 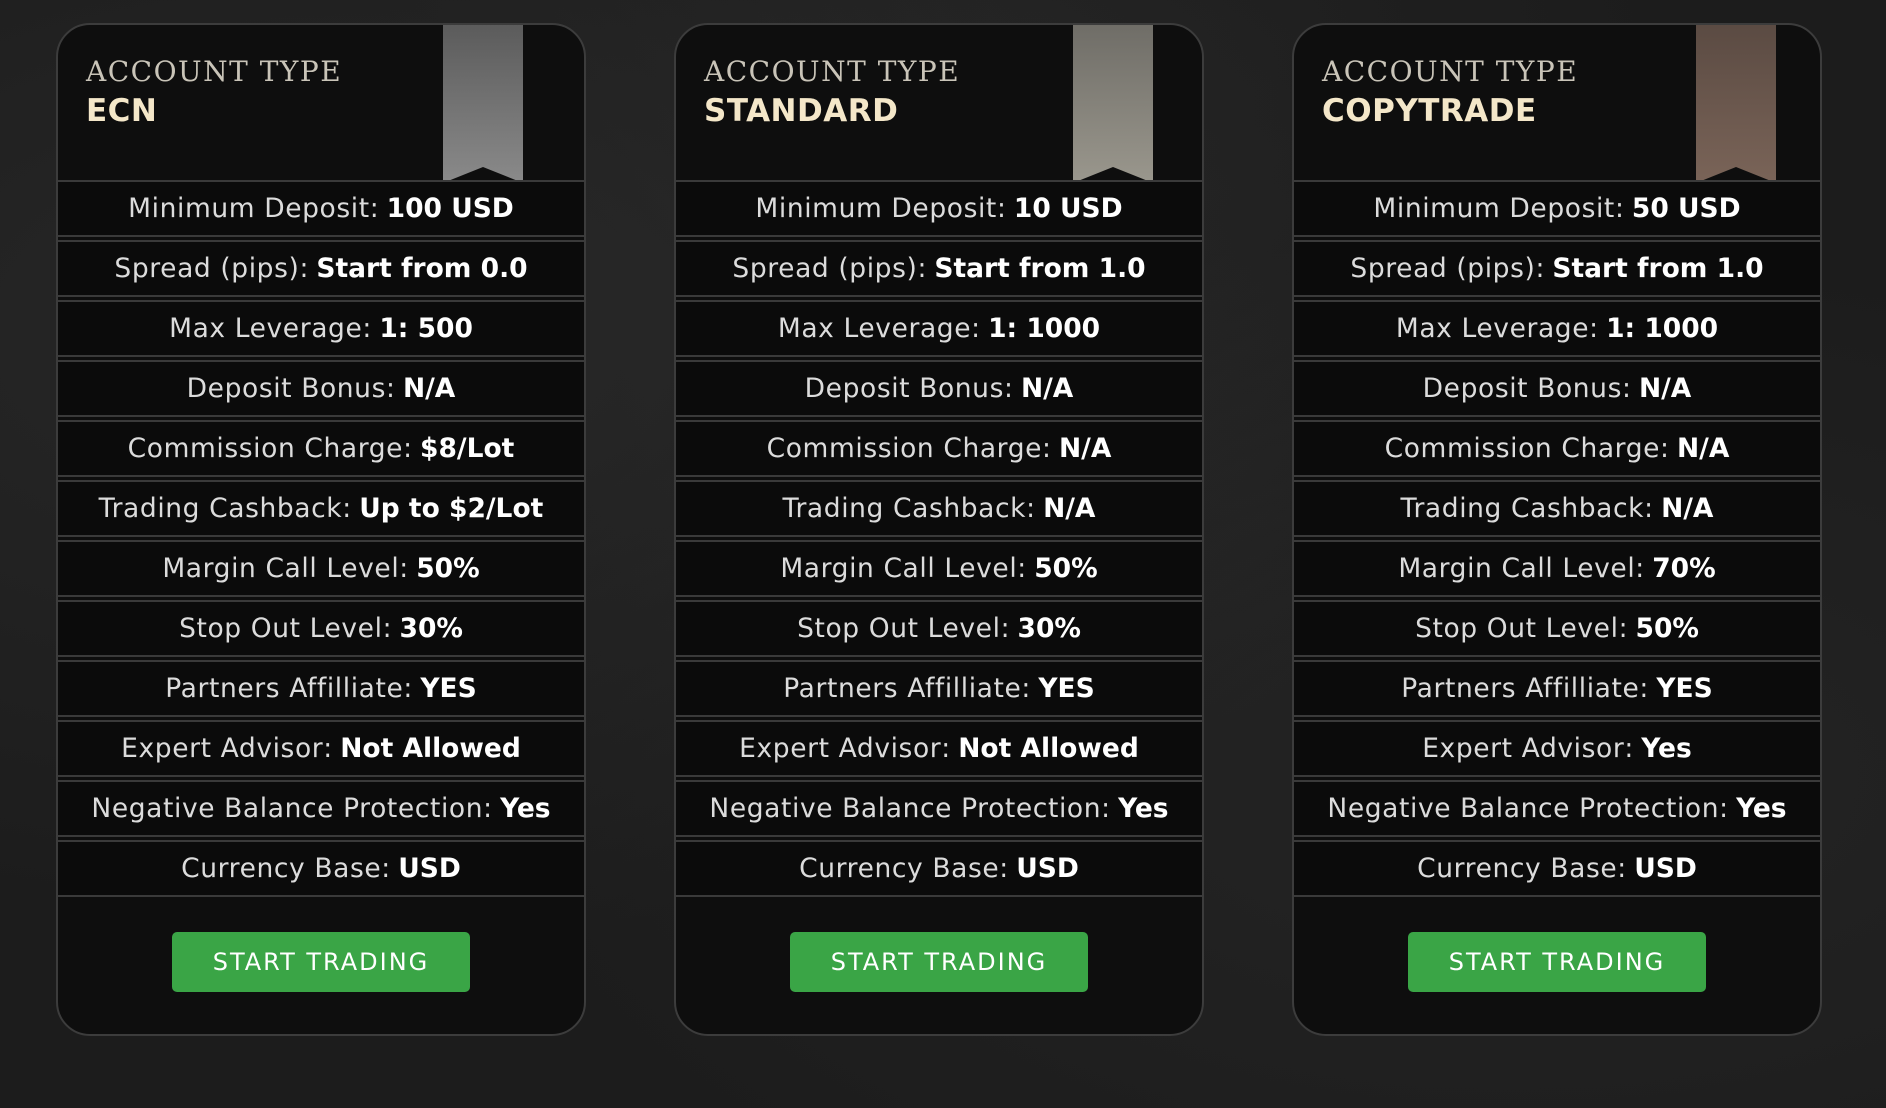 I want to click on feature-label: Partners Affilliate, so click(x=902, y=688).